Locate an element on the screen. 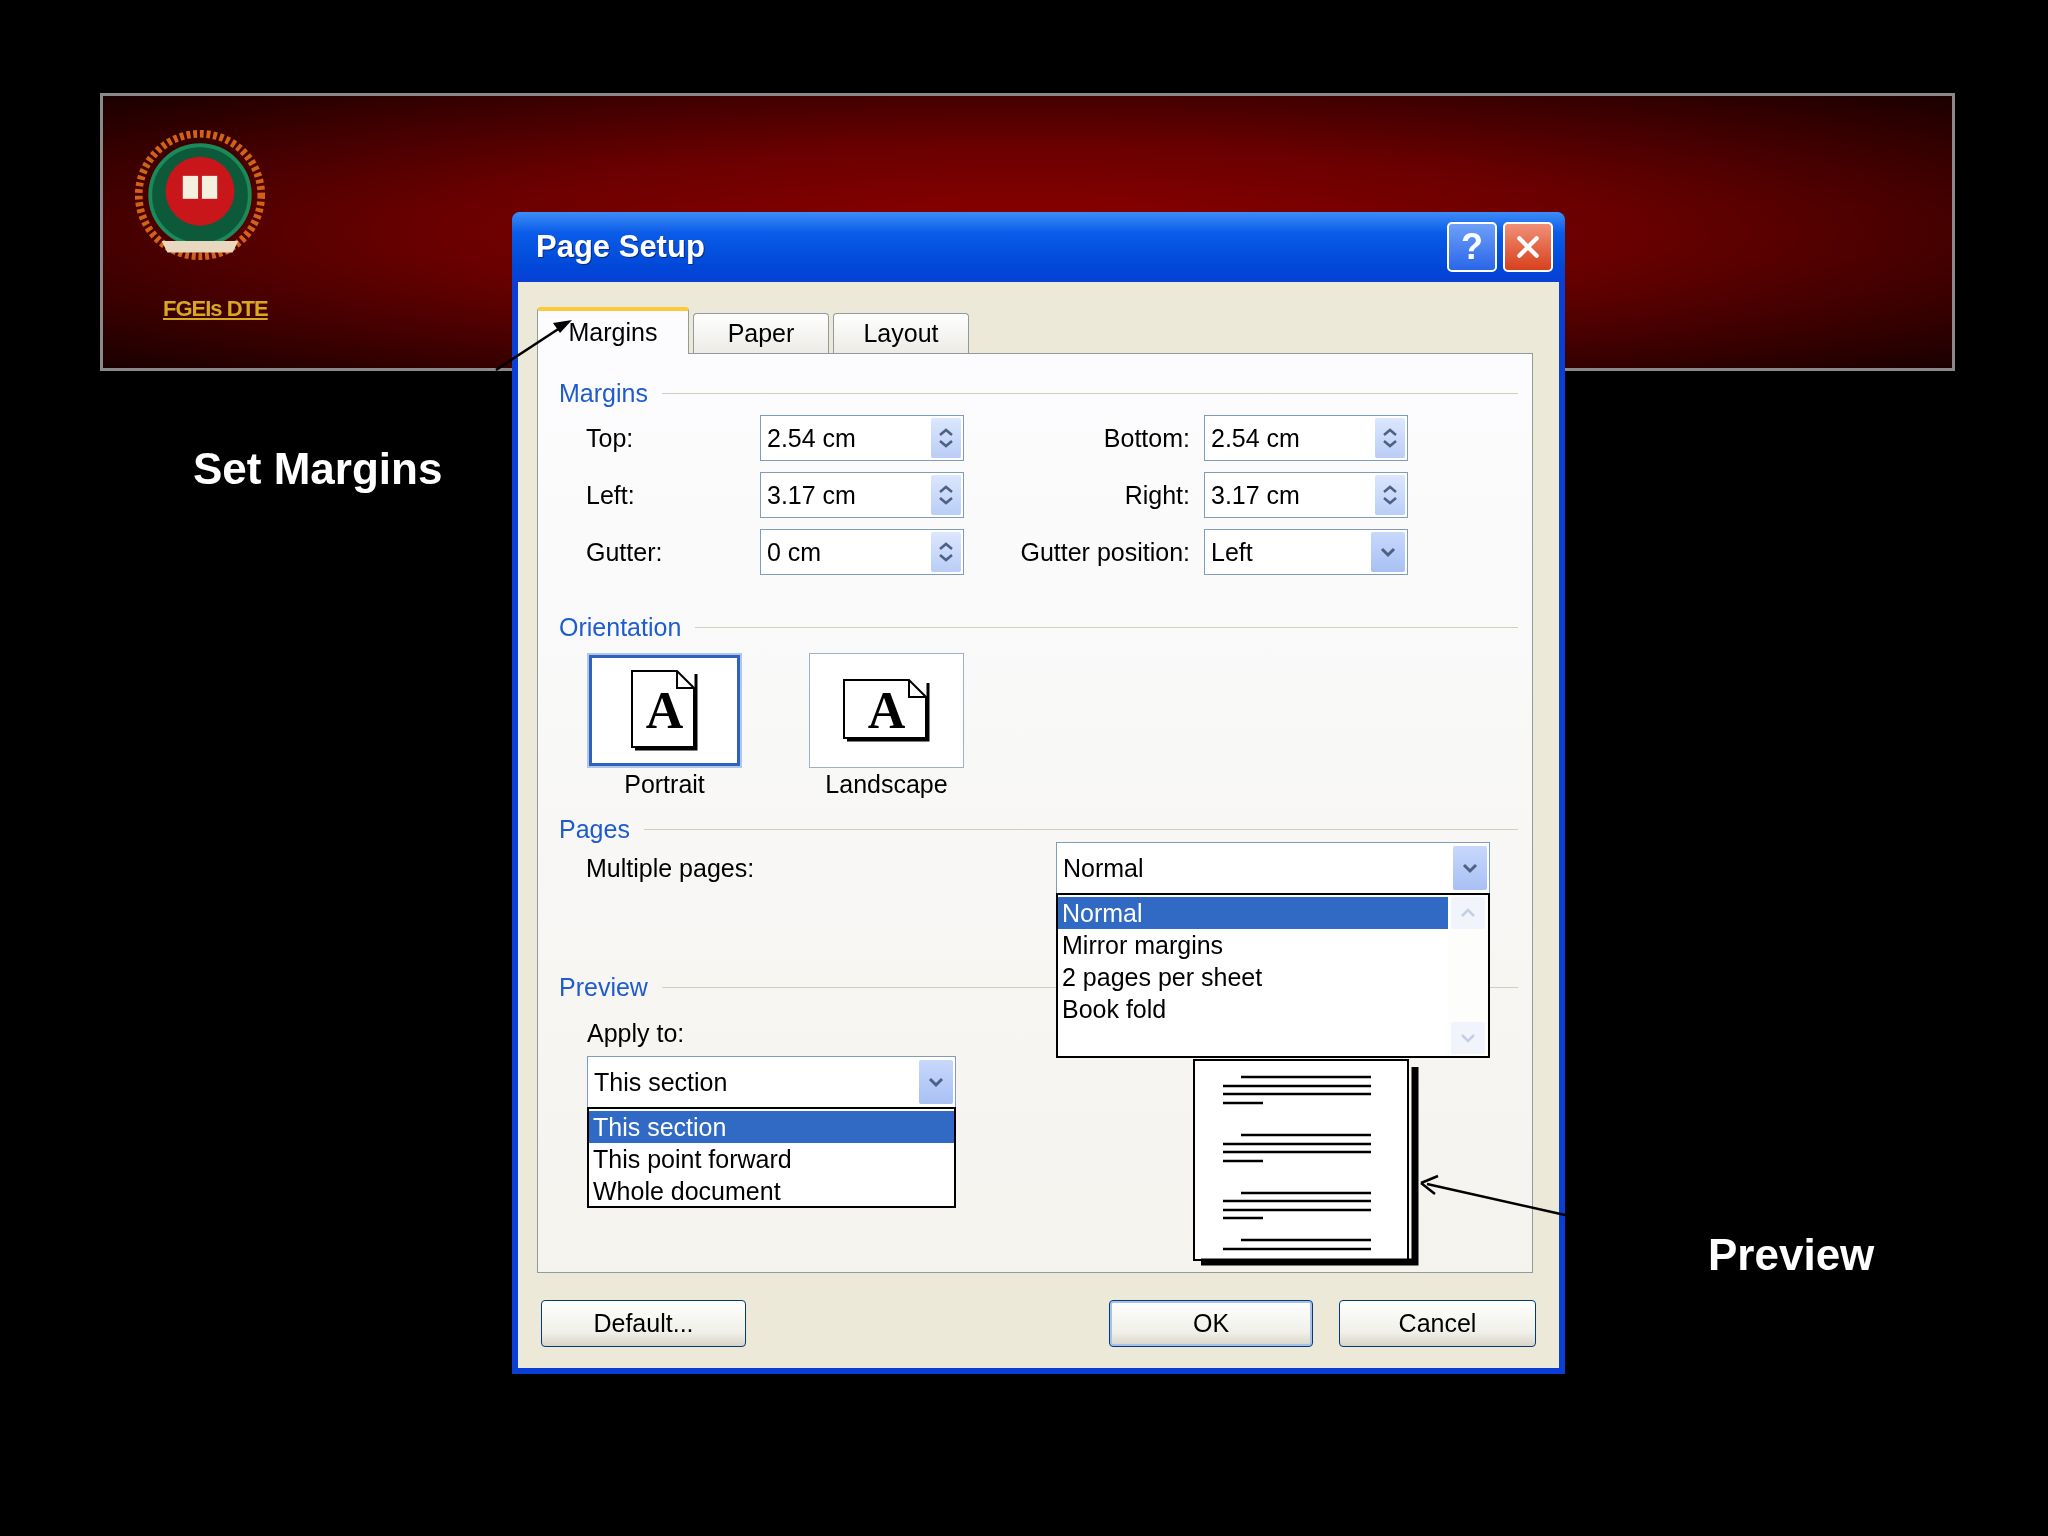  field-label: Gutter: is located at coordinates (625, 552).